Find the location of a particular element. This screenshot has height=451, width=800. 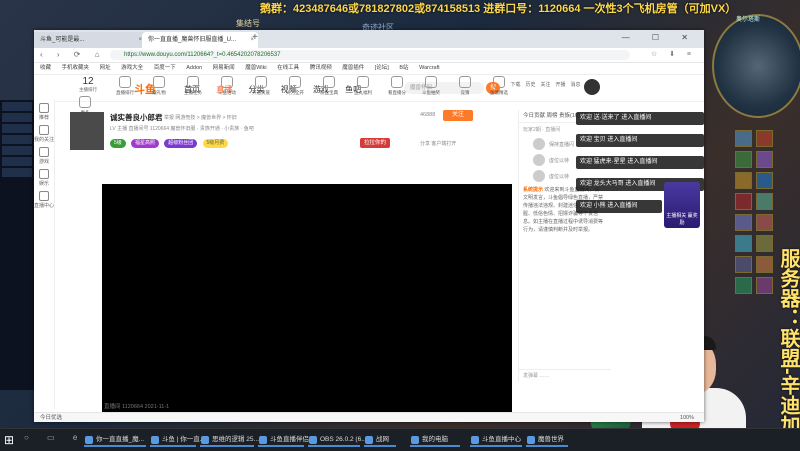

side-promo-card: 主播相关 赢奖励 is located at coordinates (682, 205).